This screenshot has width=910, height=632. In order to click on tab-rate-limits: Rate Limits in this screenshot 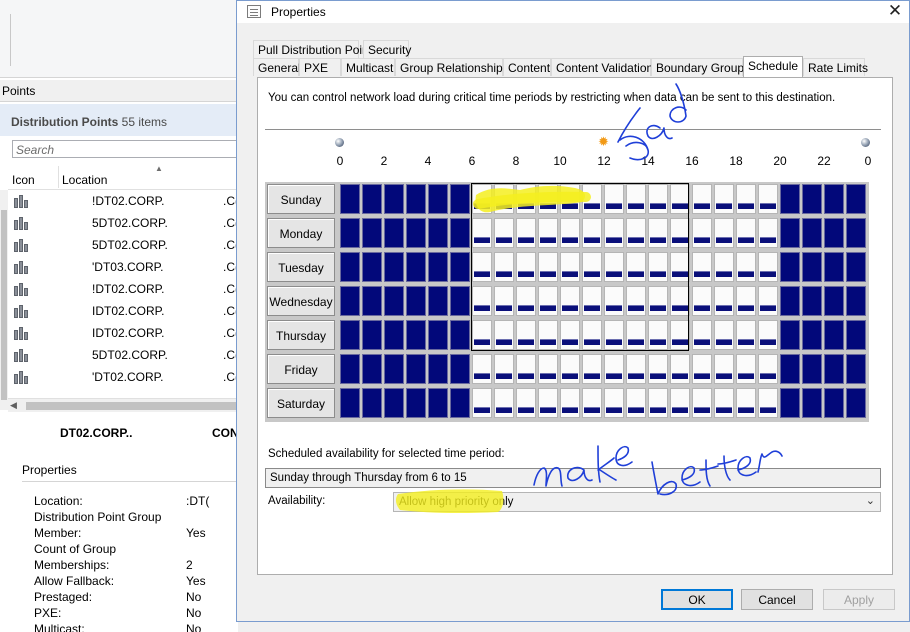, I will do `click(835, 67)`.